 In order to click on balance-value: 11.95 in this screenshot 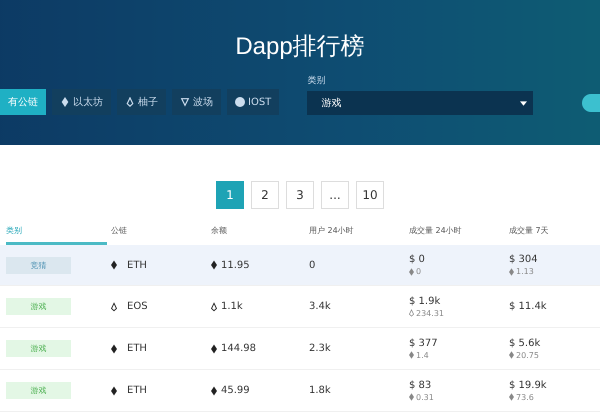, I will do `click(235, 265)`.